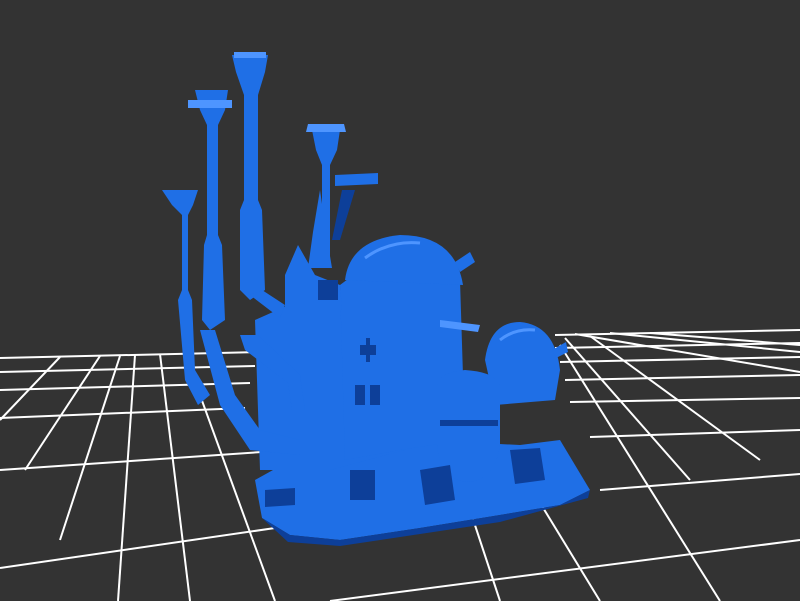 This screenshot has height=601, width=800. Describe the element at coordinates (326, 128) in the screenshot. I see `model-chimney-short-cap` at that location.